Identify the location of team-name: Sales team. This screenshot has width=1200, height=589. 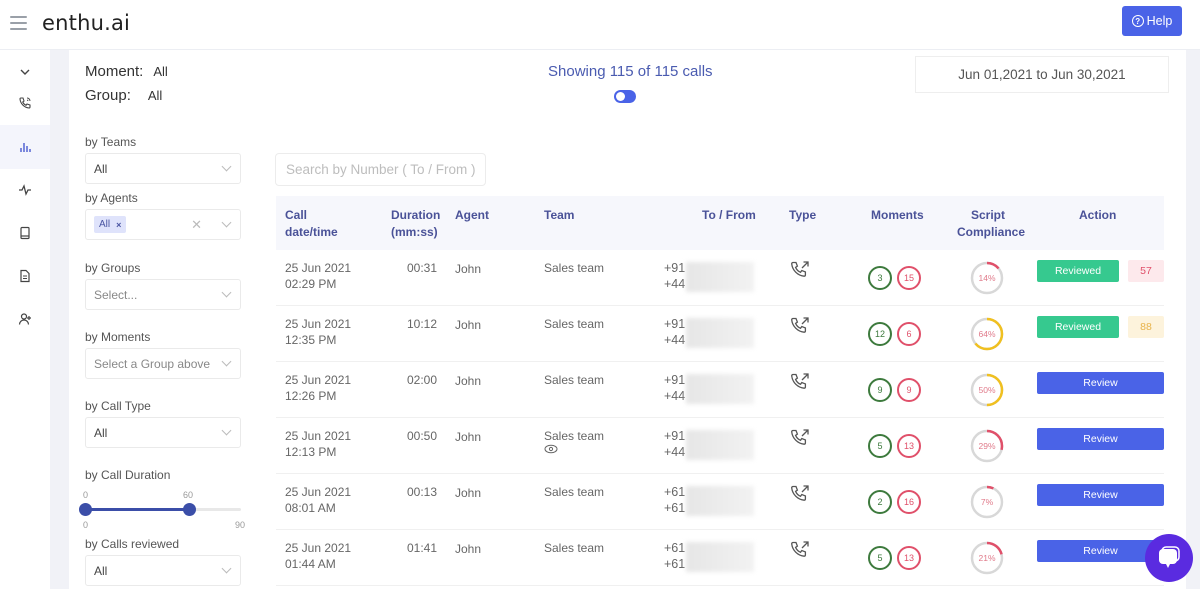
(574, 380).